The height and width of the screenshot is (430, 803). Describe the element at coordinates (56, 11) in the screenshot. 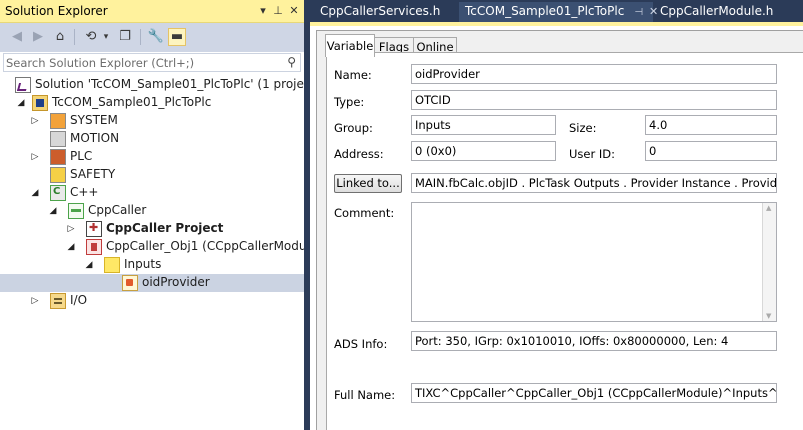

I see `panel-title: Solution Explorer` at that location.